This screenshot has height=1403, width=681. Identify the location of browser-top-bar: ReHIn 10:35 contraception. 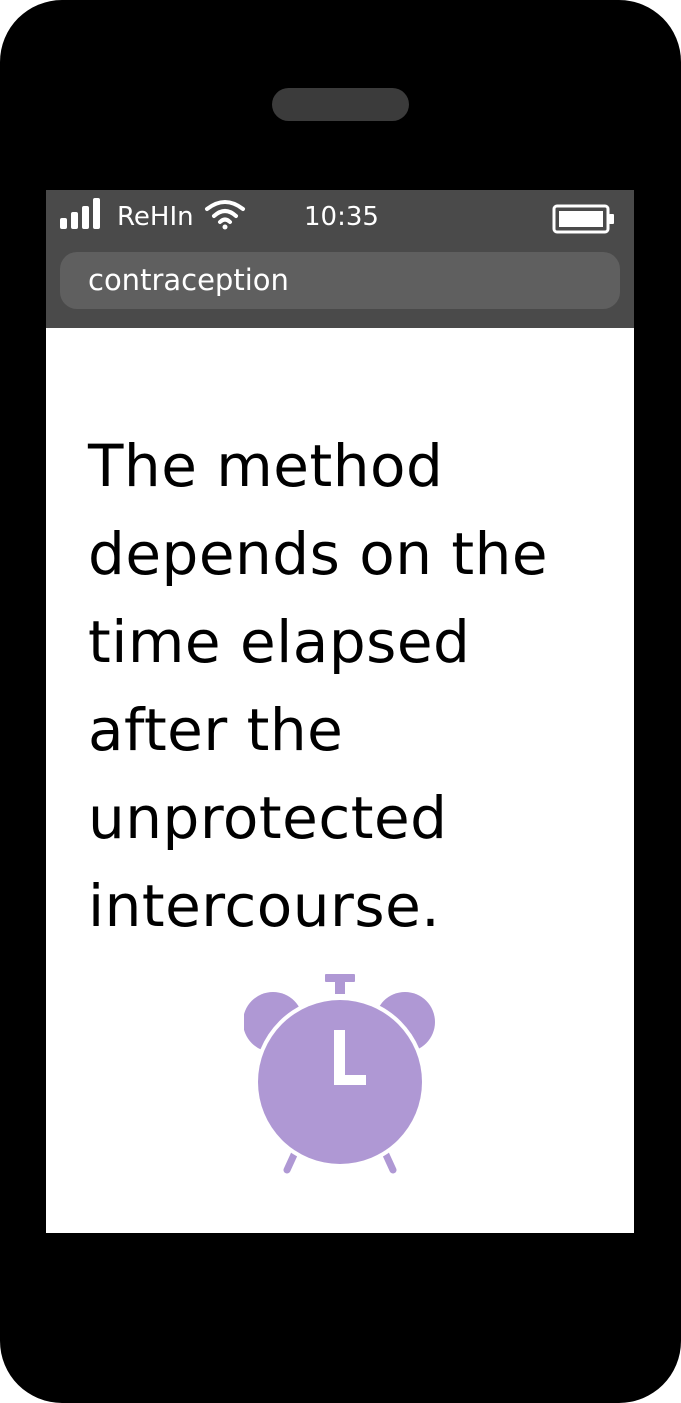
(340, 259).